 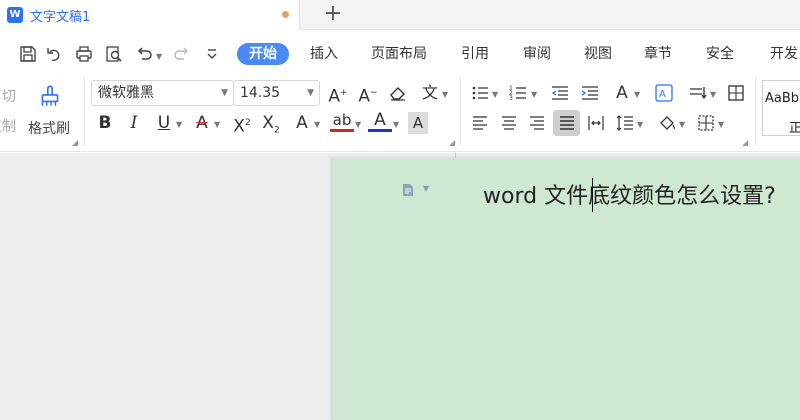 What do you see at coordinates (8, 96) in the screenshot?
I see `cut-button: 剪切` at bounding box center [8, 96].